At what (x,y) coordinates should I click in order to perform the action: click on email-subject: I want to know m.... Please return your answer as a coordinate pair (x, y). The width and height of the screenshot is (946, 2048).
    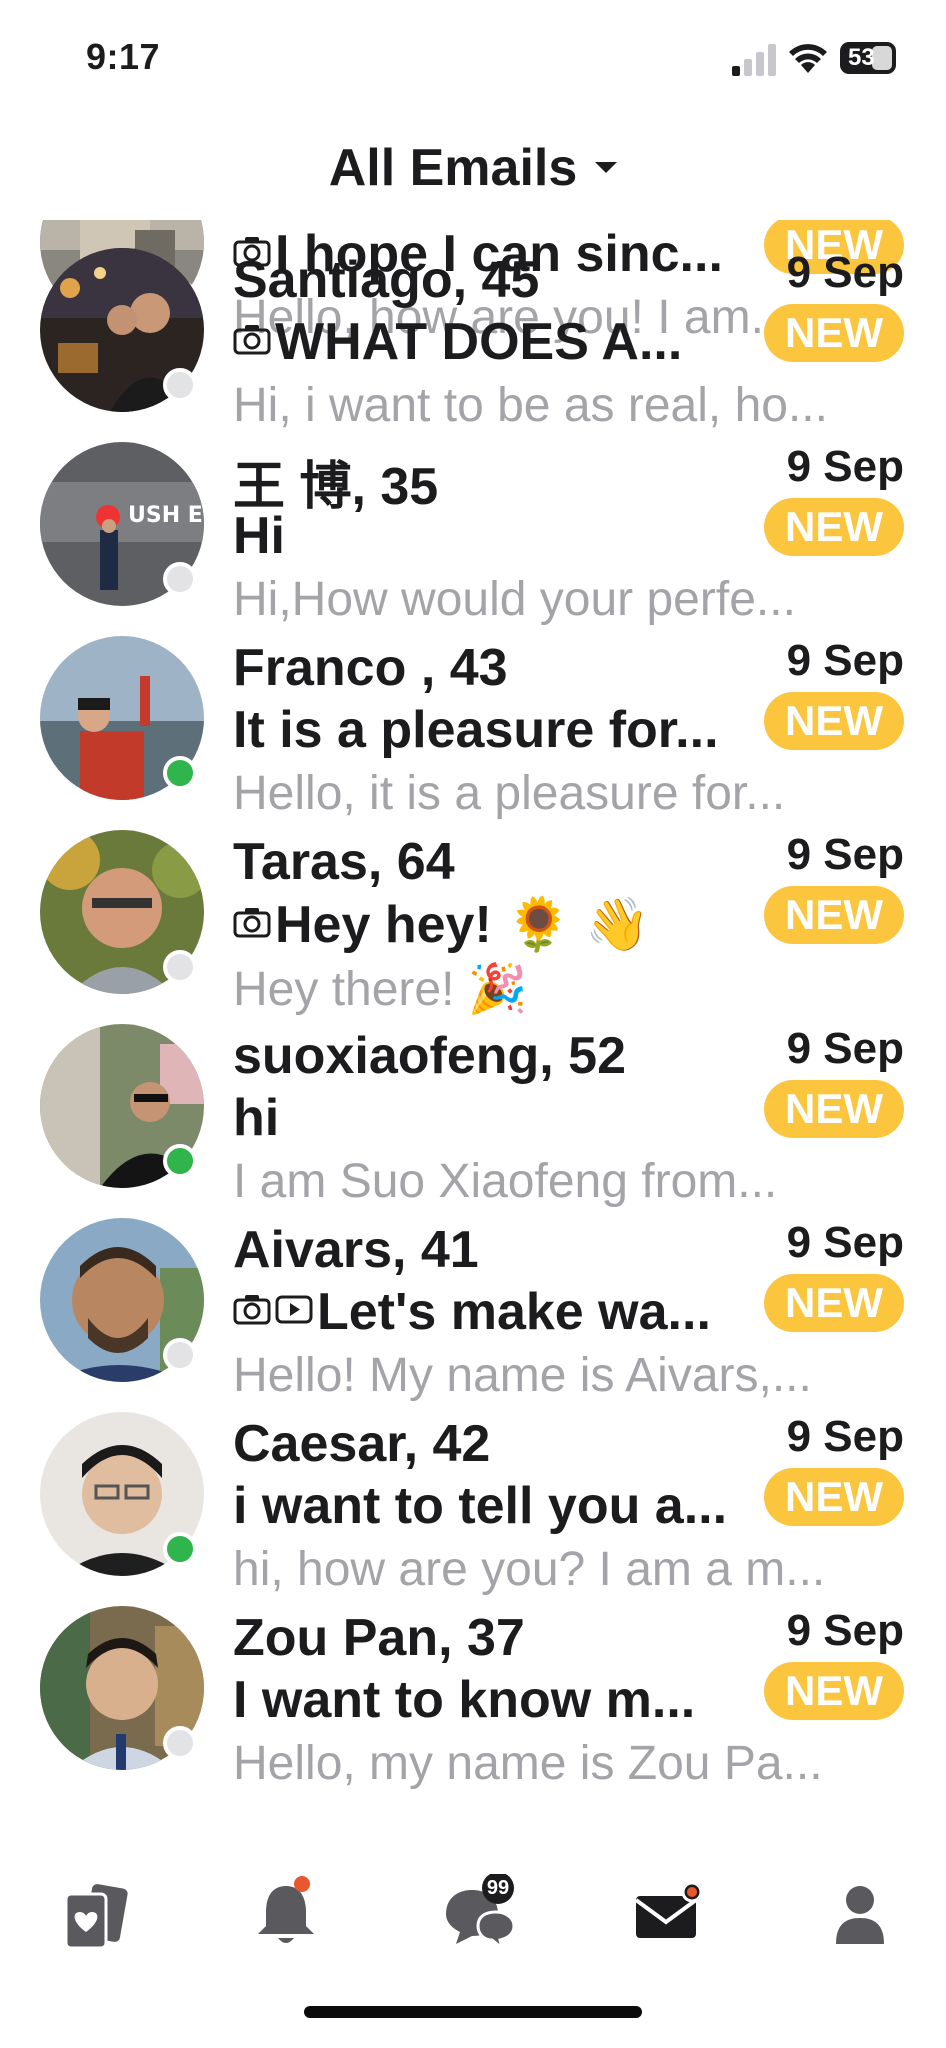
    Looking at the image, I should click on (464, 1700).